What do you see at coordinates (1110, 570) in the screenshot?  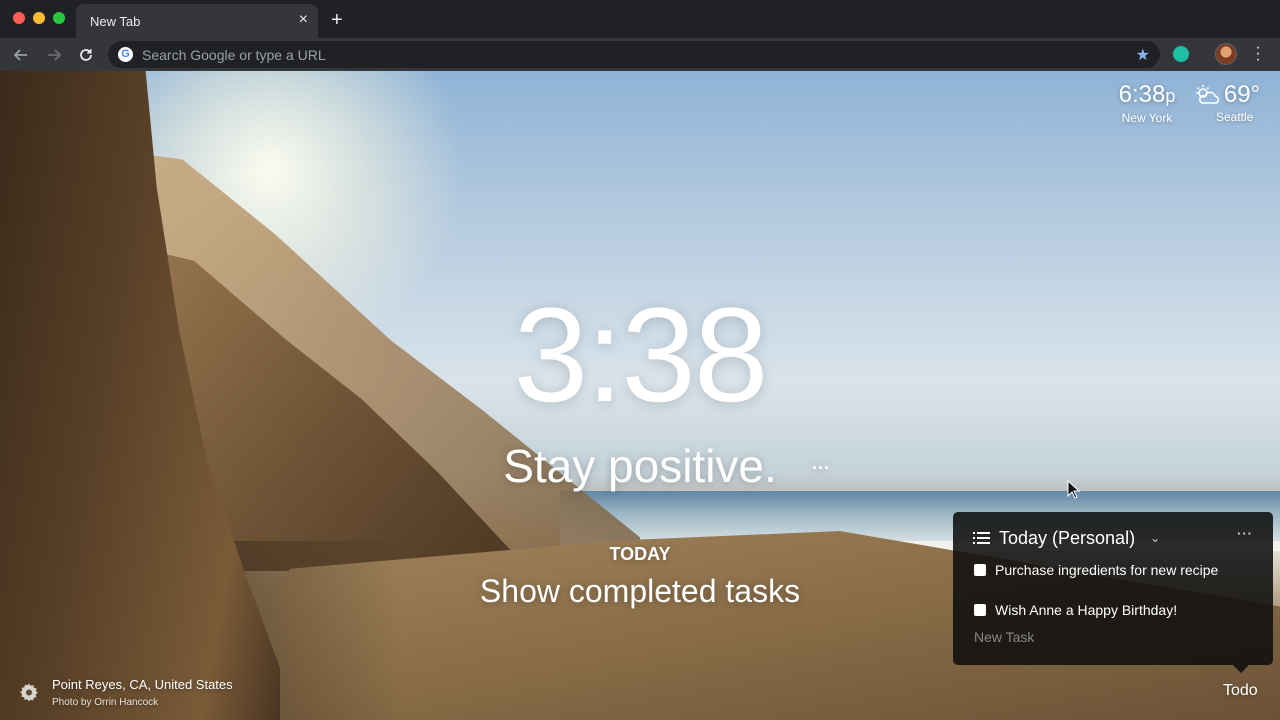 I see `todo-item-text: Purchase ingredients for new recipe` at bounding box center [1110, 570].